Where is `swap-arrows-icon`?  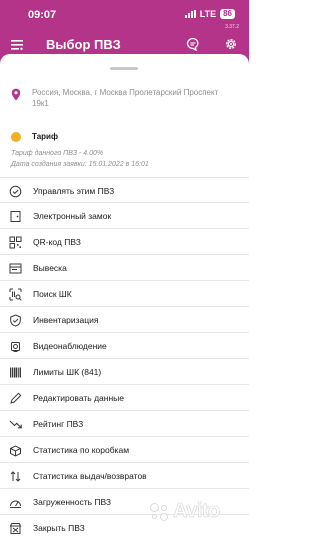
swap-arrows-icon is located at coordinates (15, 476).